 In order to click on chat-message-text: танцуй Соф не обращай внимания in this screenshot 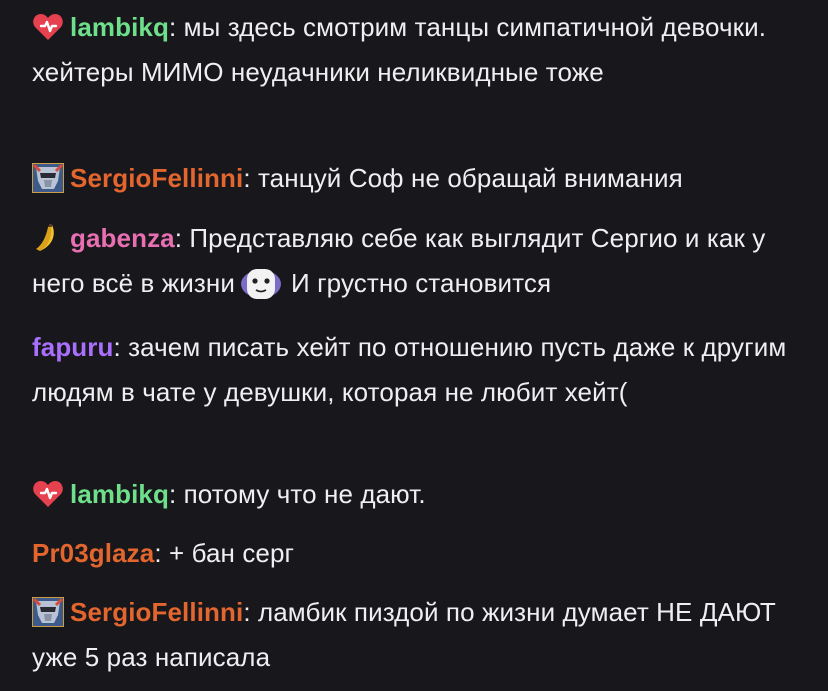, I will do `click(470, 178)`.